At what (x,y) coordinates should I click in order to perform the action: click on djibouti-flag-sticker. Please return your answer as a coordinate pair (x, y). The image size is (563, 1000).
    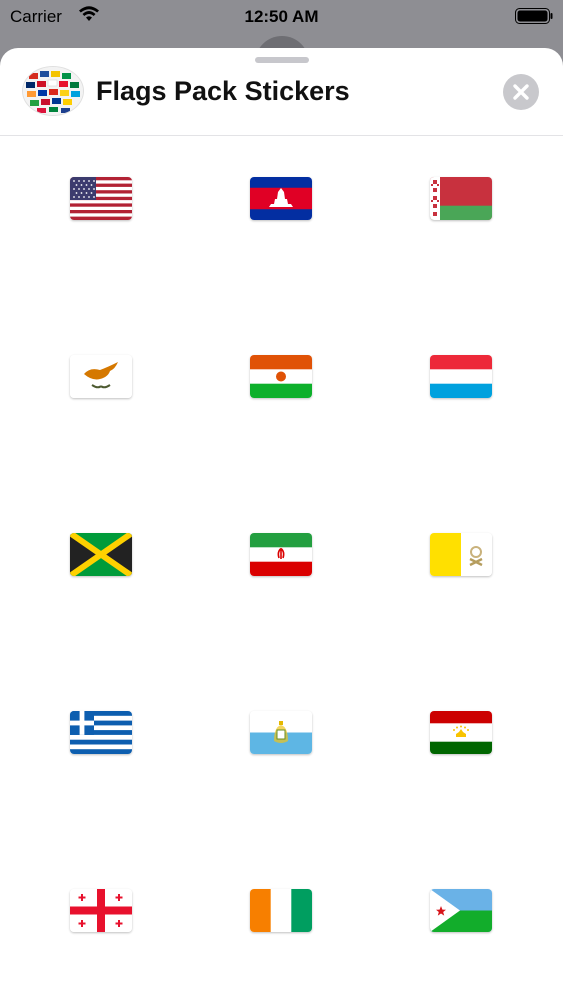
    Looking at the image, I should click on (461, 910).